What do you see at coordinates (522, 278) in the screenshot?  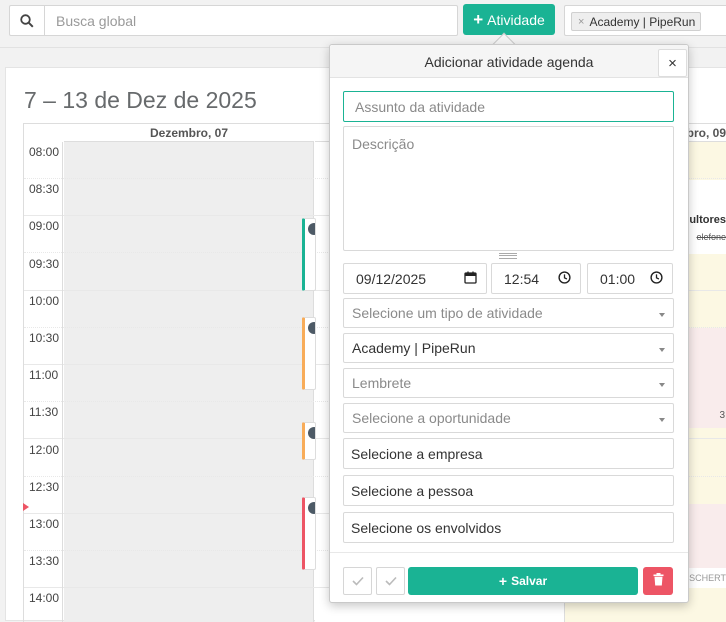 I see `time-value: 12:54` at bounding box center [522, 278].